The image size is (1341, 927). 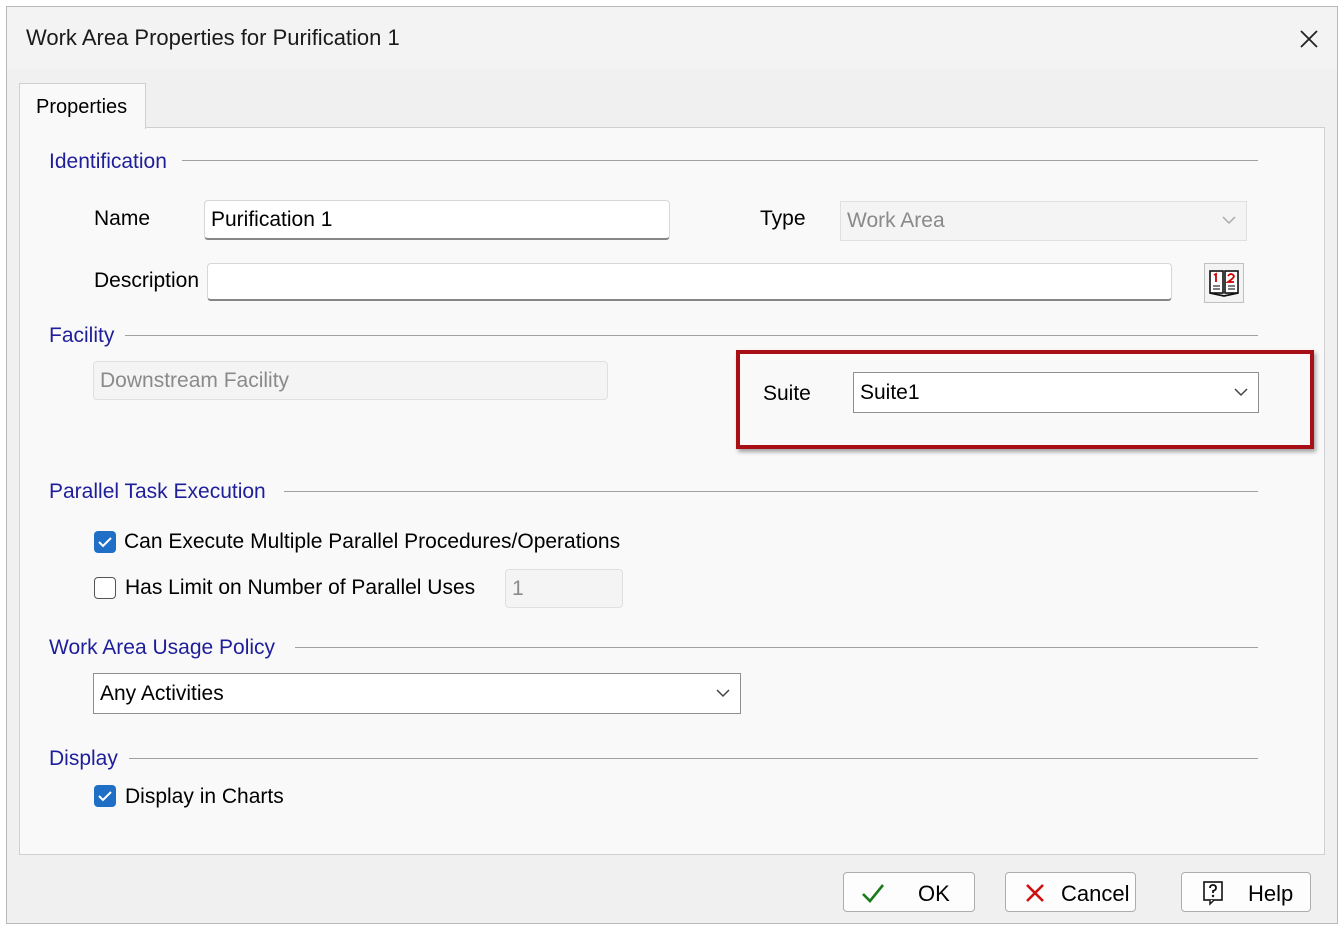 What do you see at coordinates (672, 38) in the screenshot?
I see `title-bar: Work Area Properties for Purification 1` at bounding box center [672, 38].